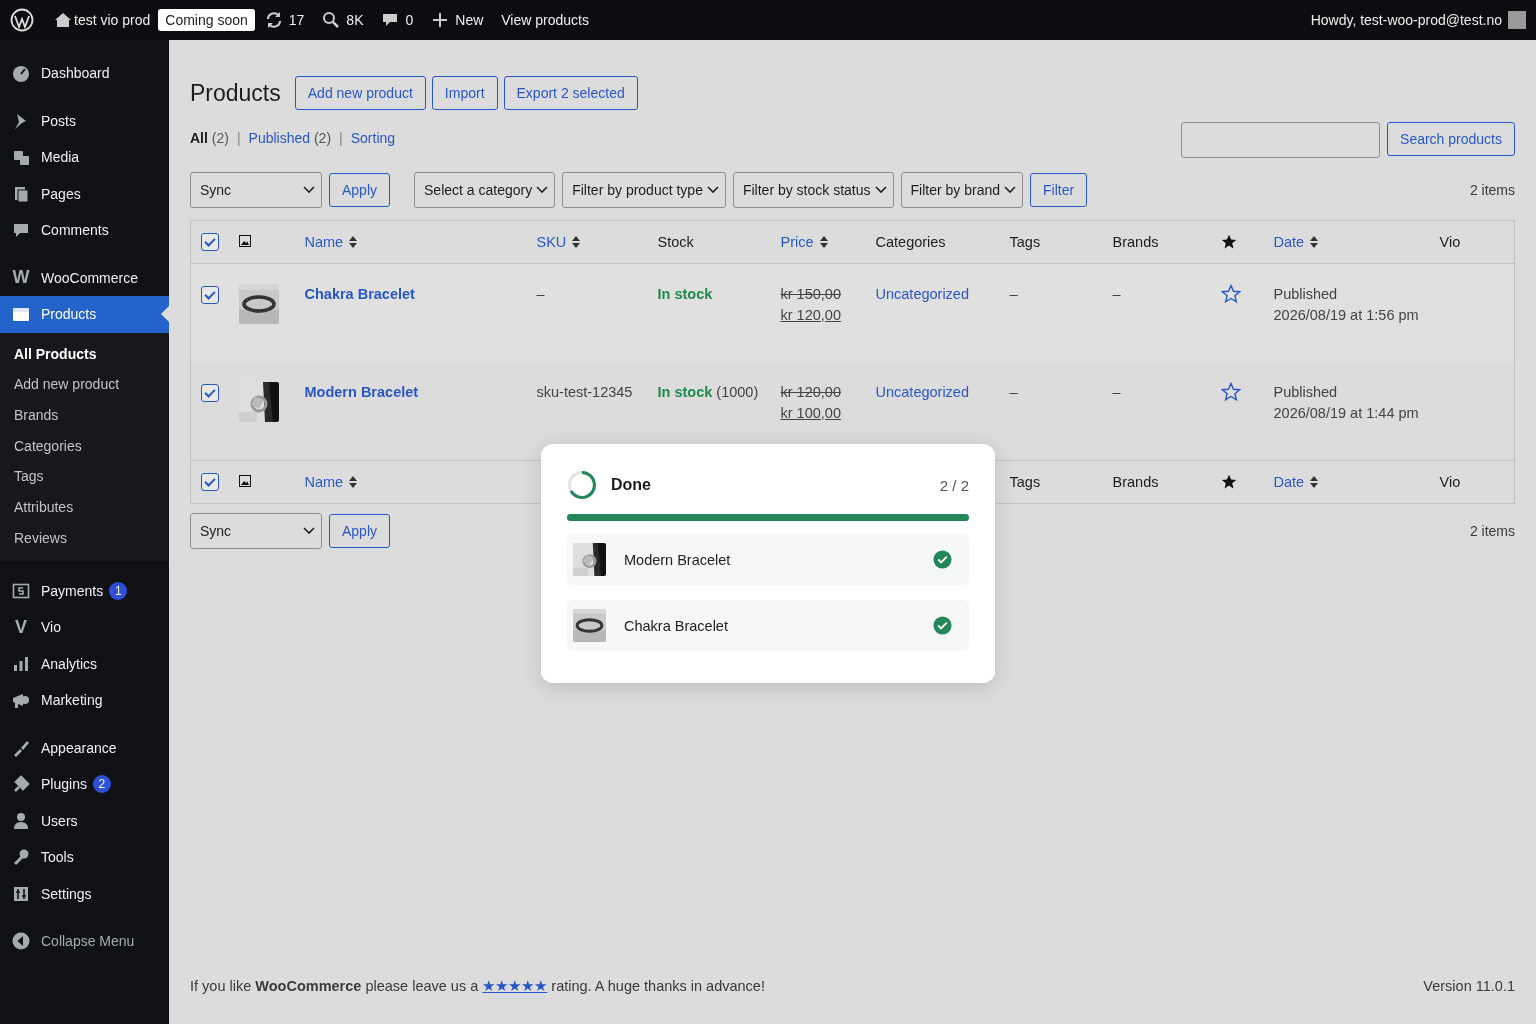 The image size is (1536, 1024). I want to click on sale-price: kr 100,00, so click(810, 413).